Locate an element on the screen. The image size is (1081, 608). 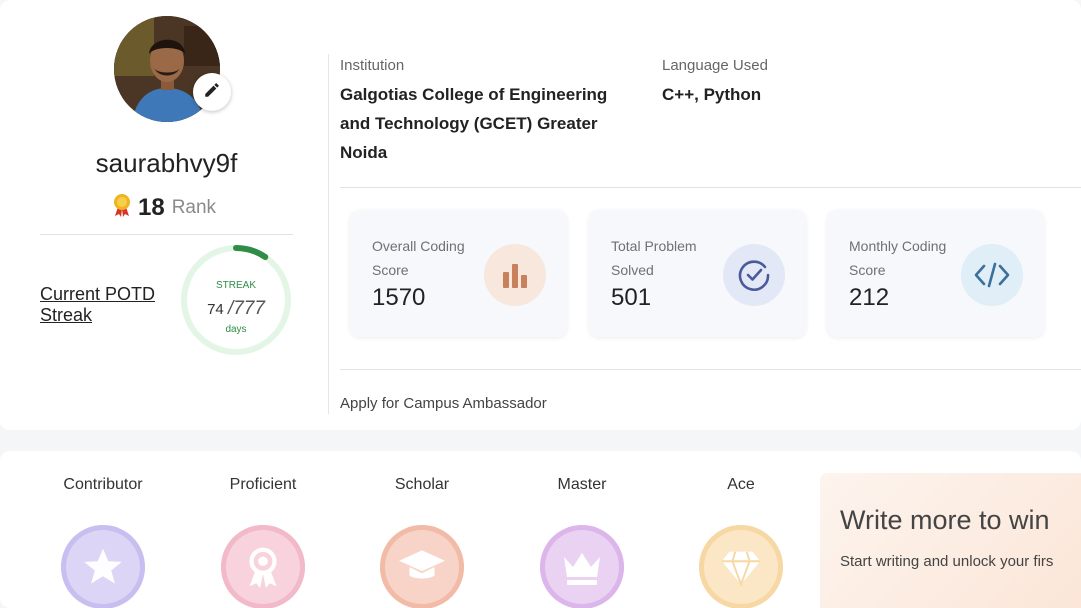
pencil-icon is located at coordinates (212, 92).